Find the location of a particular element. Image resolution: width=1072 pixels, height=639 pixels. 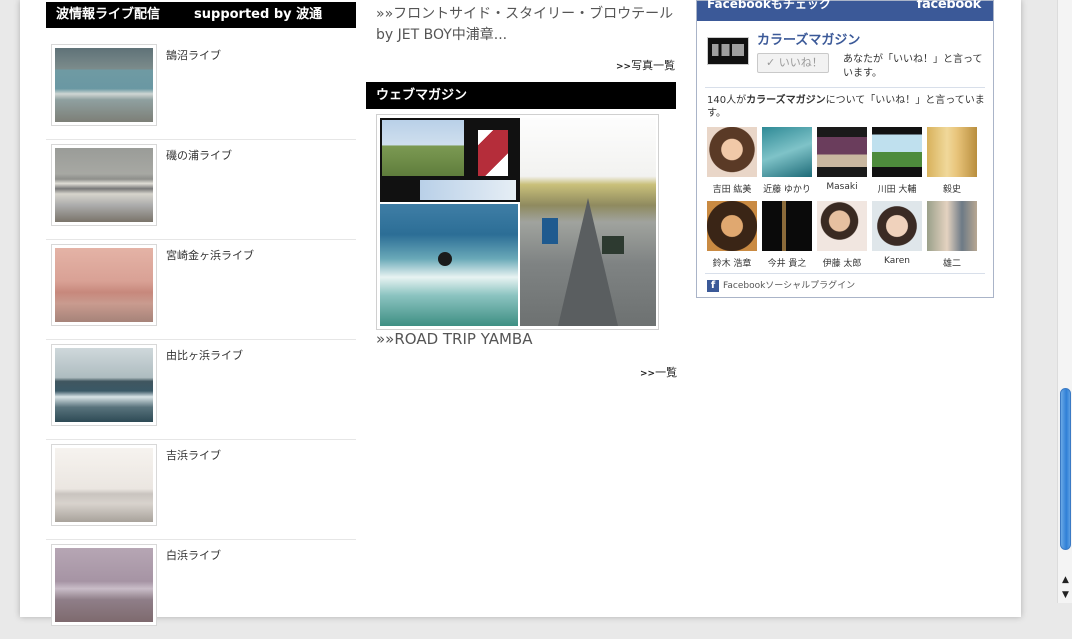

magazine-collage is located at coordinates (518, 222).